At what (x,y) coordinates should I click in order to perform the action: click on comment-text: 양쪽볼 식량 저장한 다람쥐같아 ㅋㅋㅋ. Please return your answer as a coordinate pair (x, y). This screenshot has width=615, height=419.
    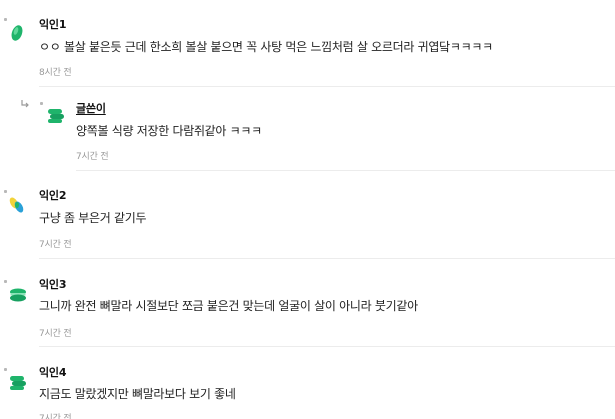
    Looking at the image, I should click on (169, 131).